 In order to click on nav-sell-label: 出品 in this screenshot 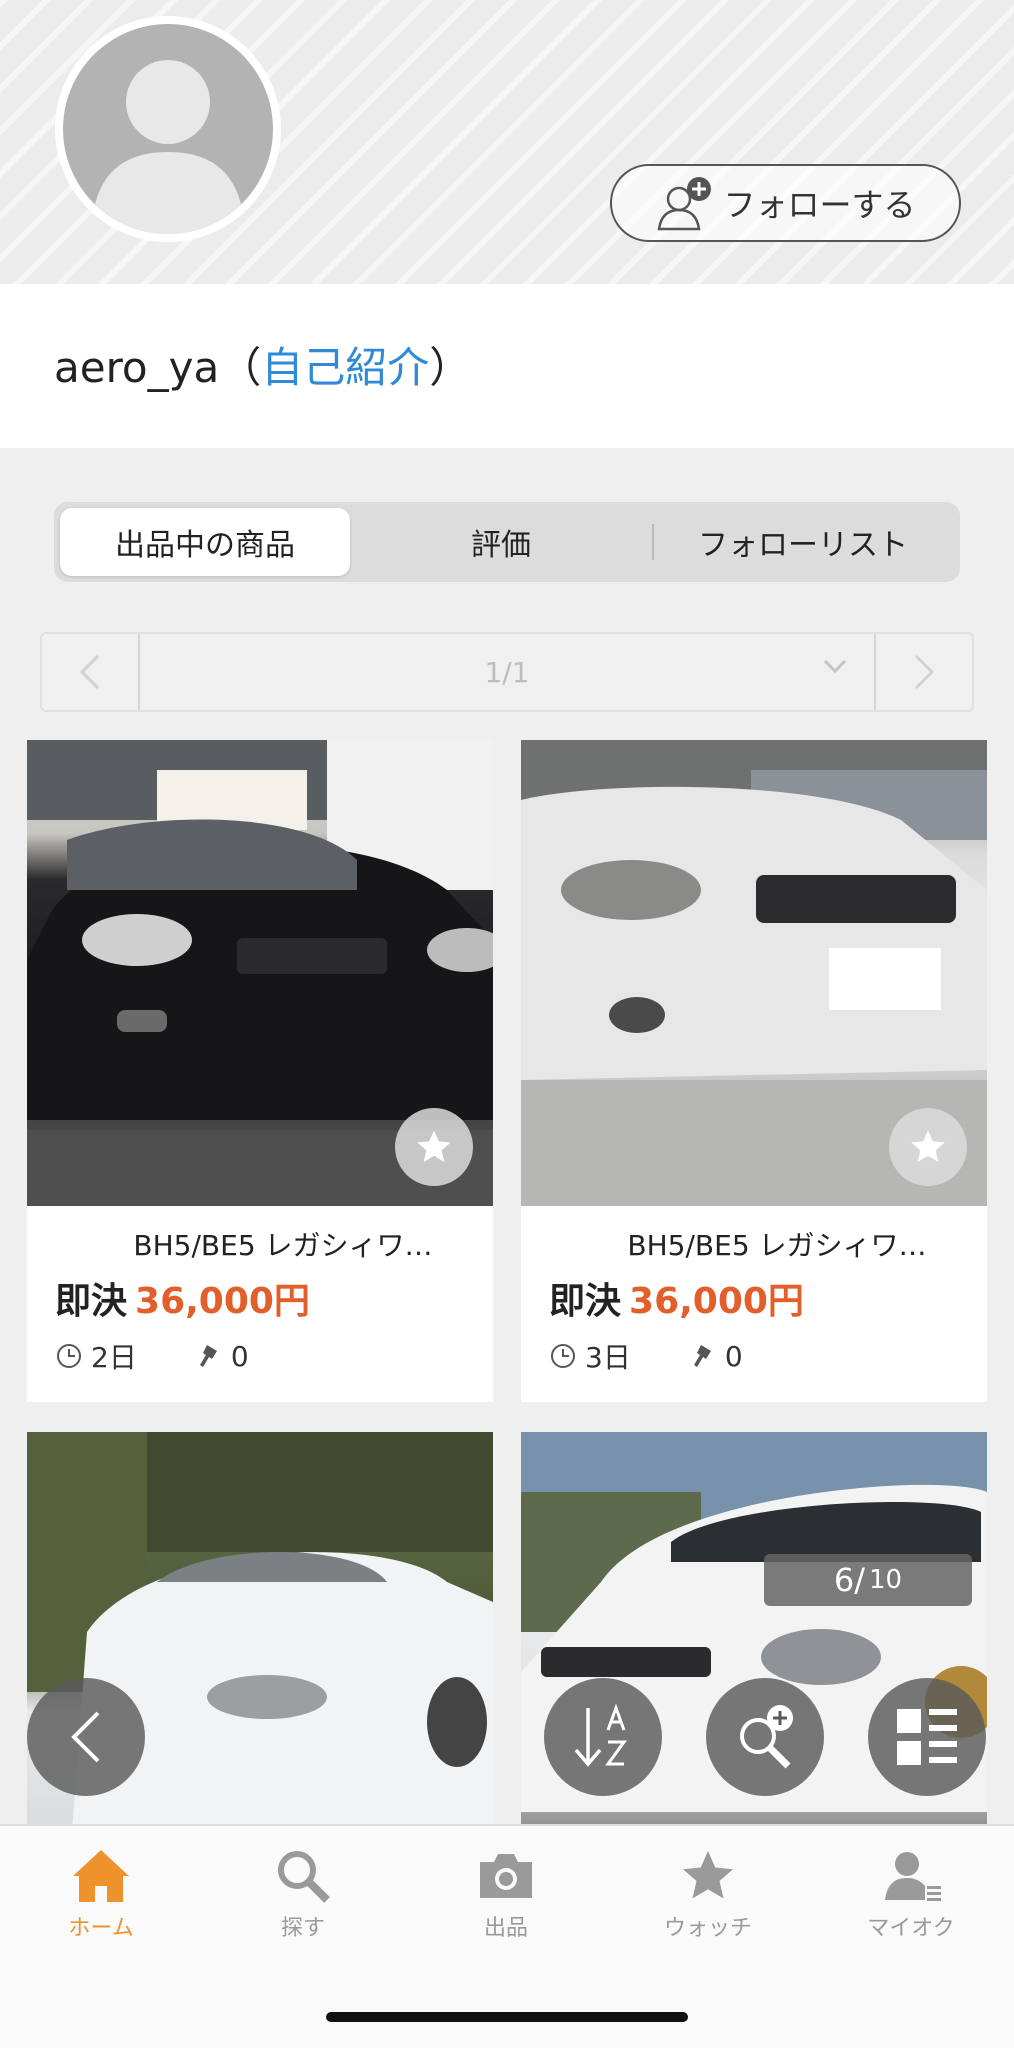, I will do `click(505, 1928)`.